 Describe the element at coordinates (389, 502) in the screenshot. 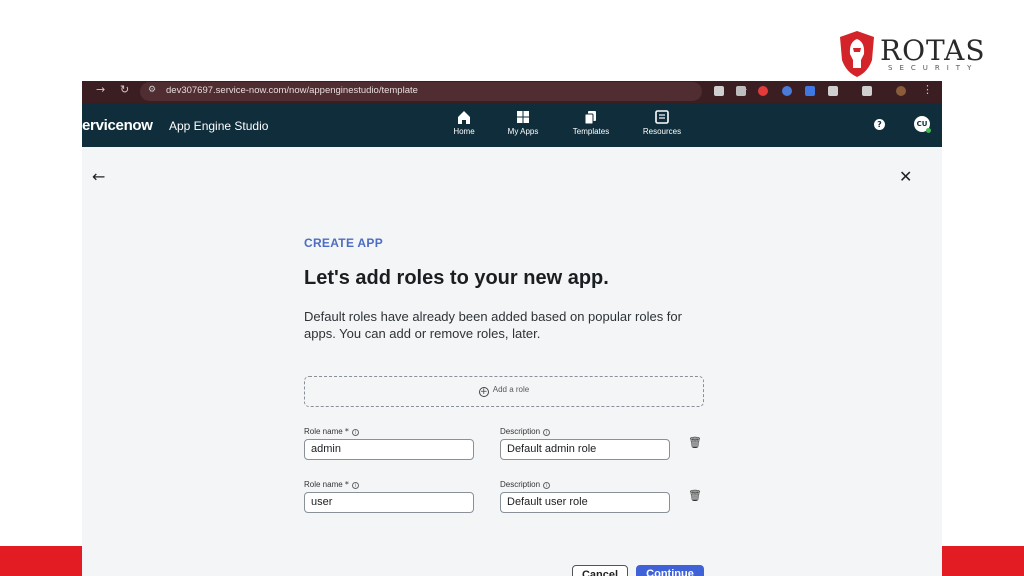

I see `role-name-input: user` at that location.